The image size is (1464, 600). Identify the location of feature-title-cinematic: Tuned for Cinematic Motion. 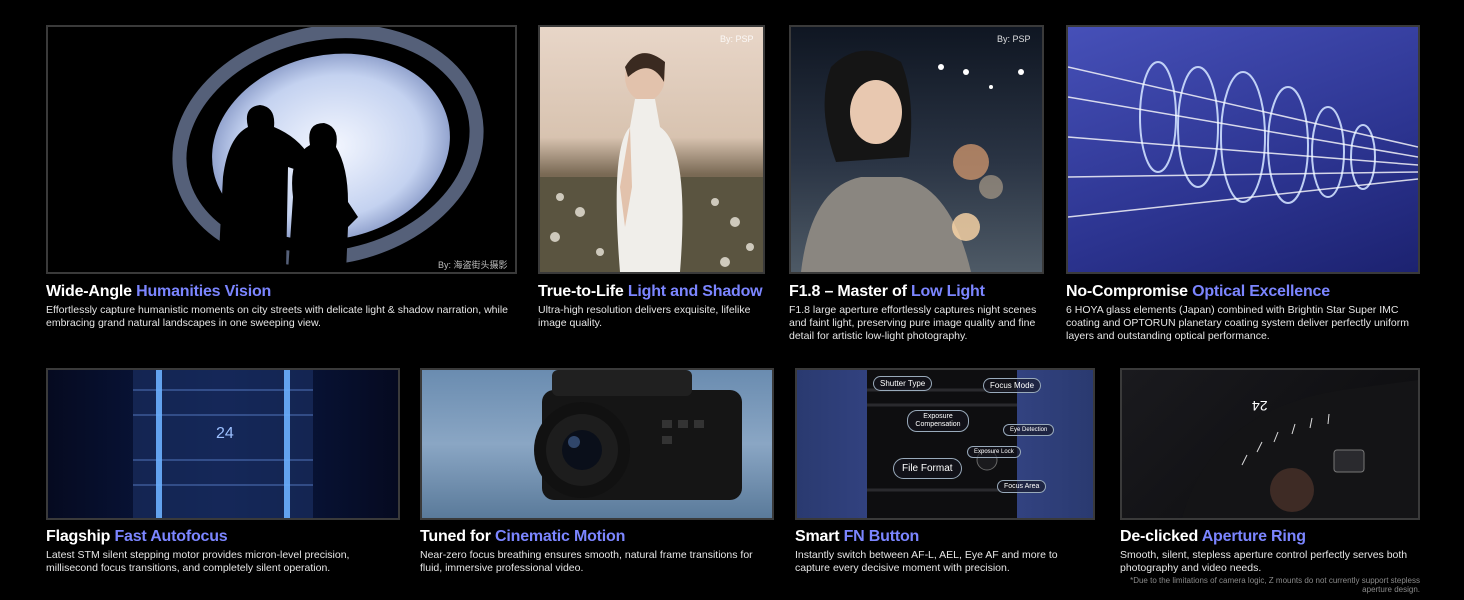
(523, 536).